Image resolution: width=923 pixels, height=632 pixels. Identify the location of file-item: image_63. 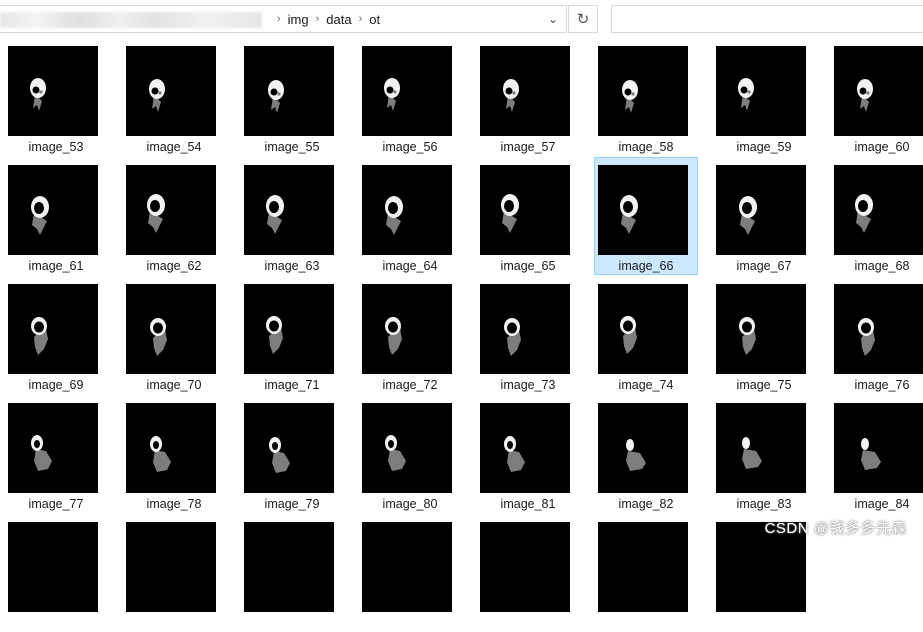
(292, 216).